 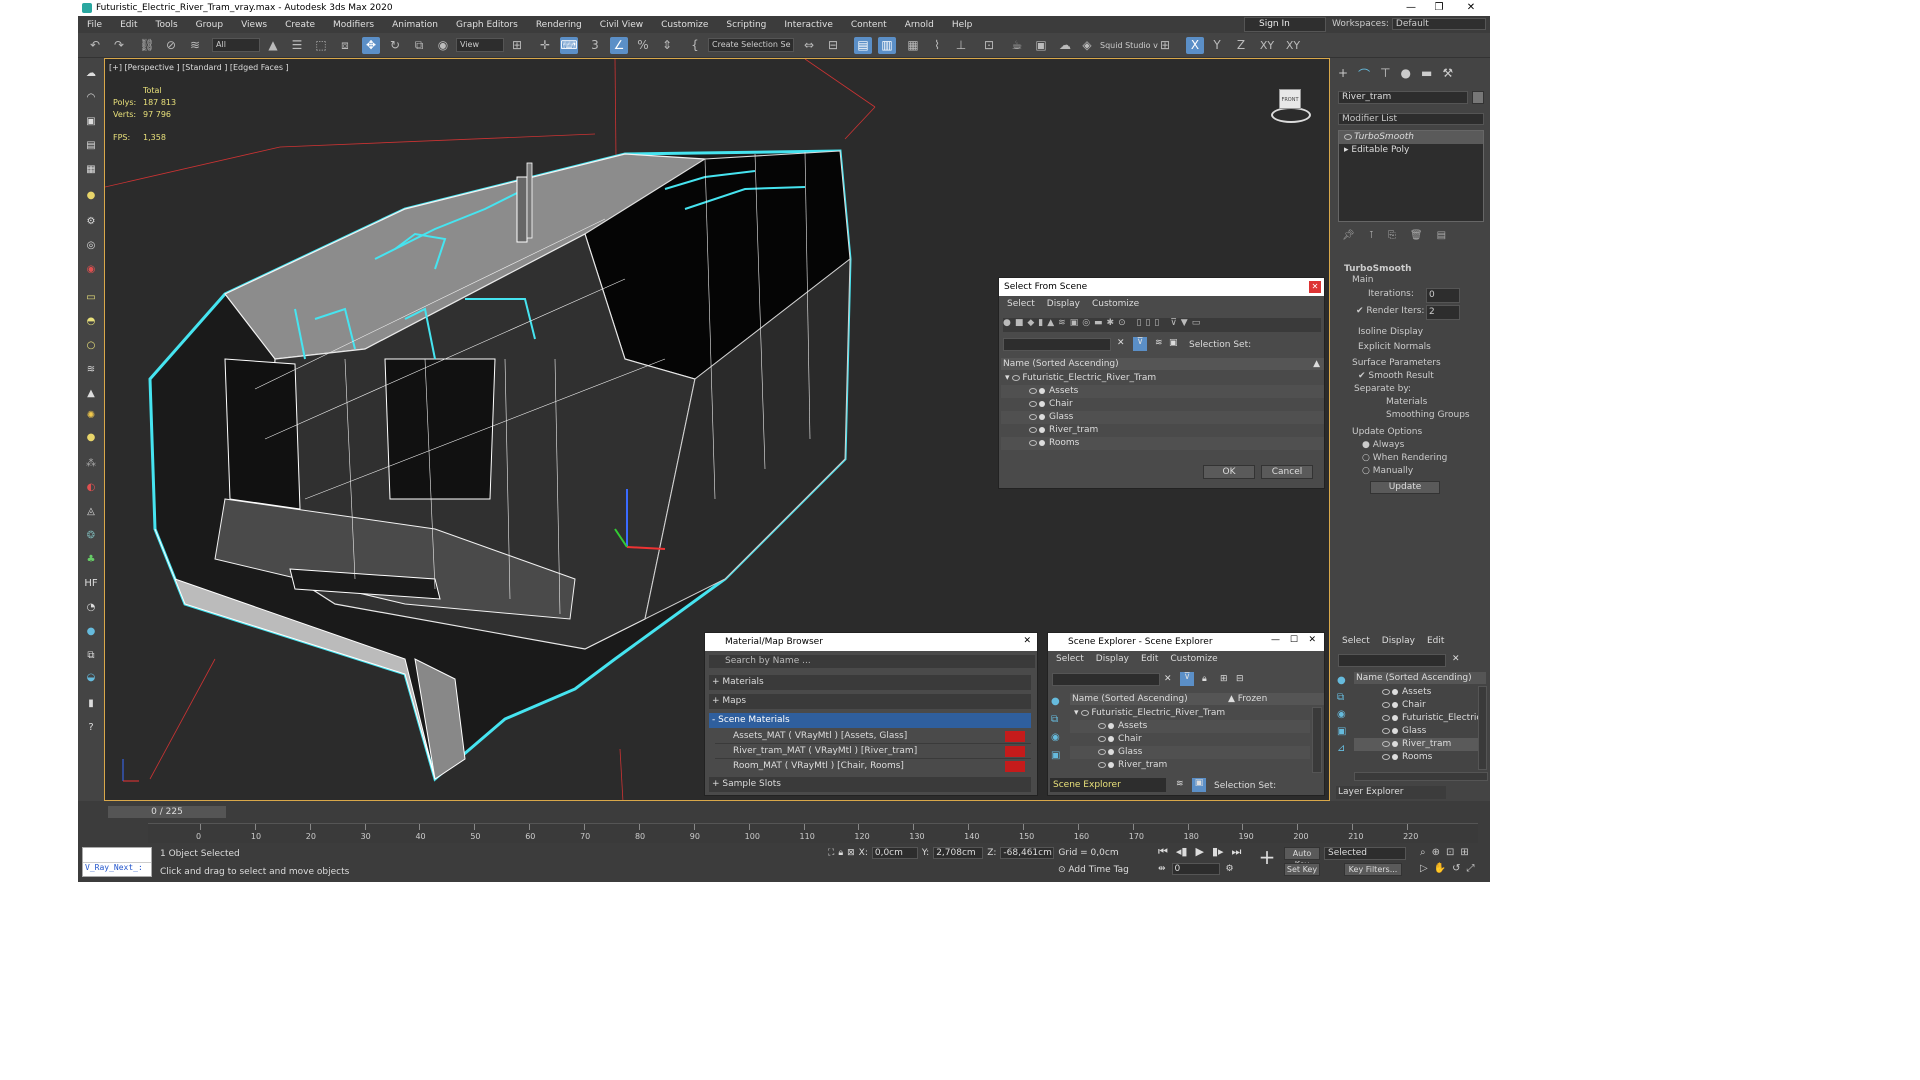 What do you see at coordinates (1240, 679) in the screenshot?
I see `se-sync-icon: ⊟` at bounding box center [1240, 679].